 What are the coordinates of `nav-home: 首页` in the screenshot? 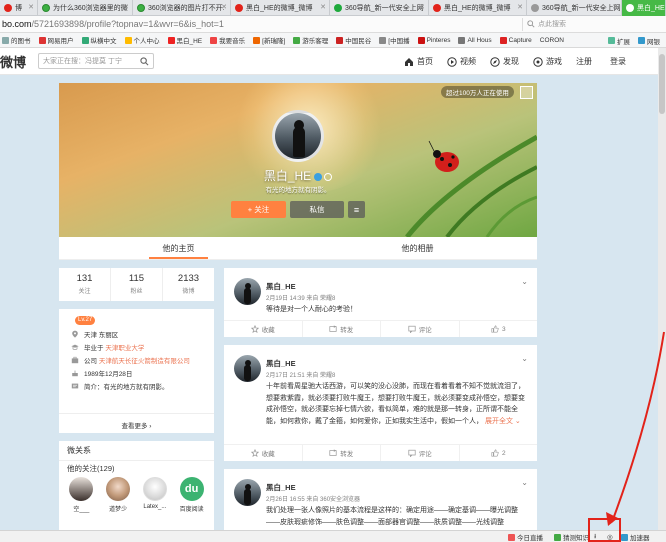 It's located at (418, 61).